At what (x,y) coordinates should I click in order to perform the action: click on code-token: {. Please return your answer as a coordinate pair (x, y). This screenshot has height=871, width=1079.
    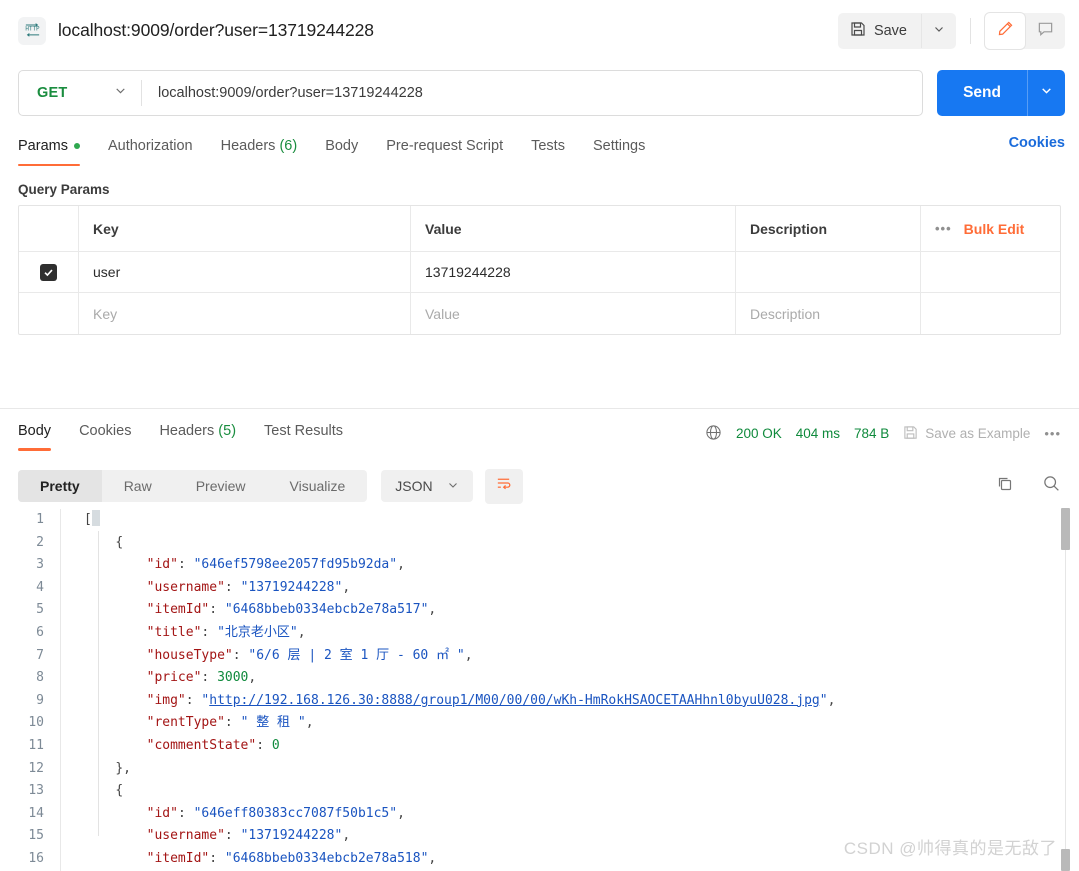
    Looking at the image, I should click on (119, 542).